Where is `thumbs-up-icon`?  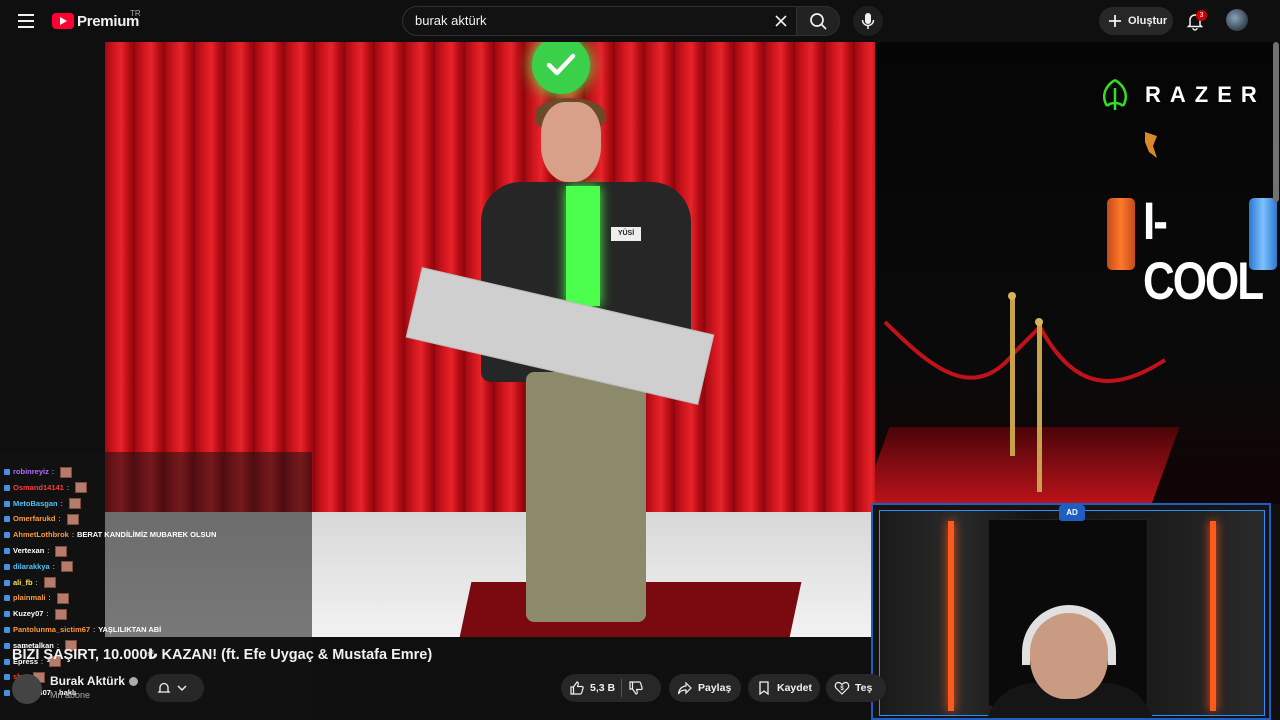
thumbs-up-icon is located at coordinates (577, 688).